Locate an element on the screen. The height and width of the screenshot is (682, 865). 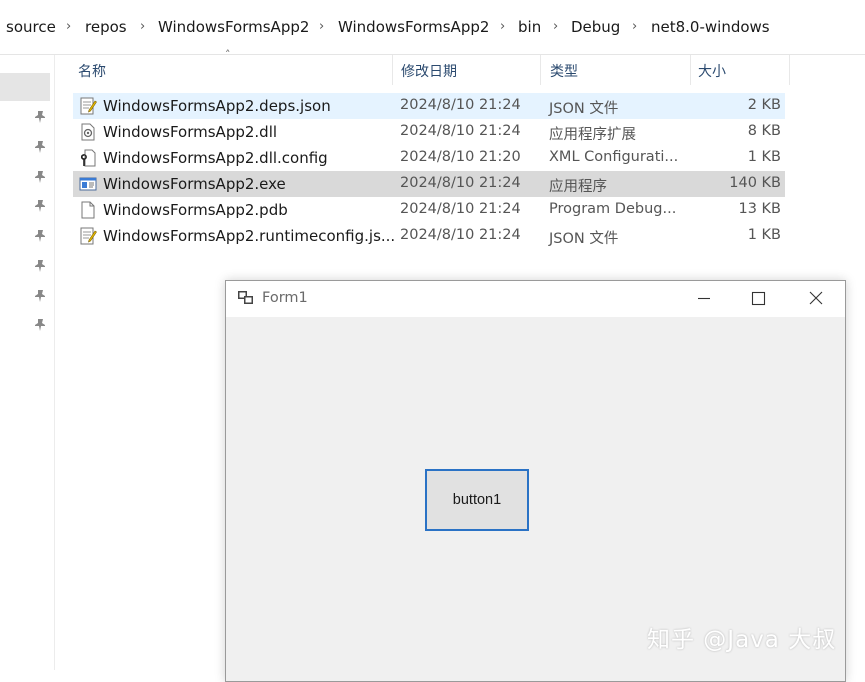
file-name: WindowsFormsApp2.dll.config is located at coordinates (215, 158).